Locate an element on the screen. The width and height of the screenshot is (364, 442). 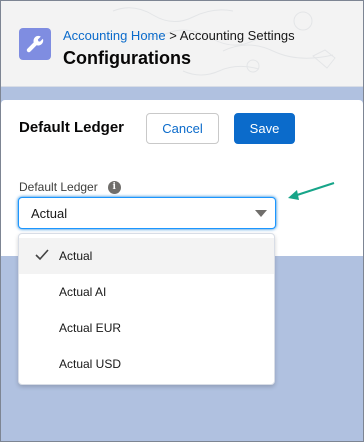
chevron-down-icon is located at coordinates (261, 213).